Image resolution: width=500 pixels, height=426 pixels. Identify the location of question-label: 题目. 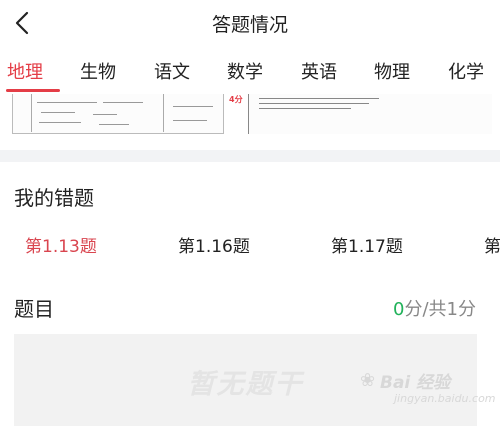
(34, 309).